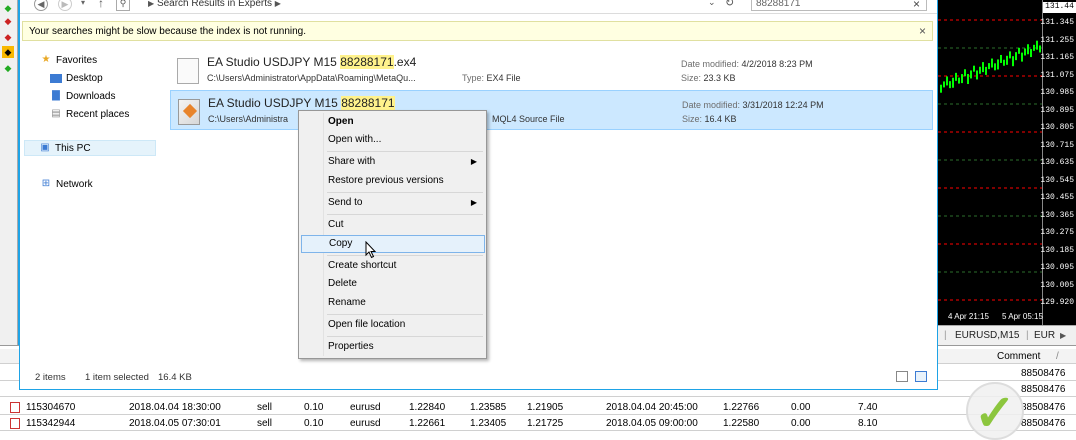 The width and height of the screenshot is (1076, 440). What do you see at coordinates (393, 284) in the screenshot?
I see `menu-item-delete: Delete` at bounding box center [393, 284].